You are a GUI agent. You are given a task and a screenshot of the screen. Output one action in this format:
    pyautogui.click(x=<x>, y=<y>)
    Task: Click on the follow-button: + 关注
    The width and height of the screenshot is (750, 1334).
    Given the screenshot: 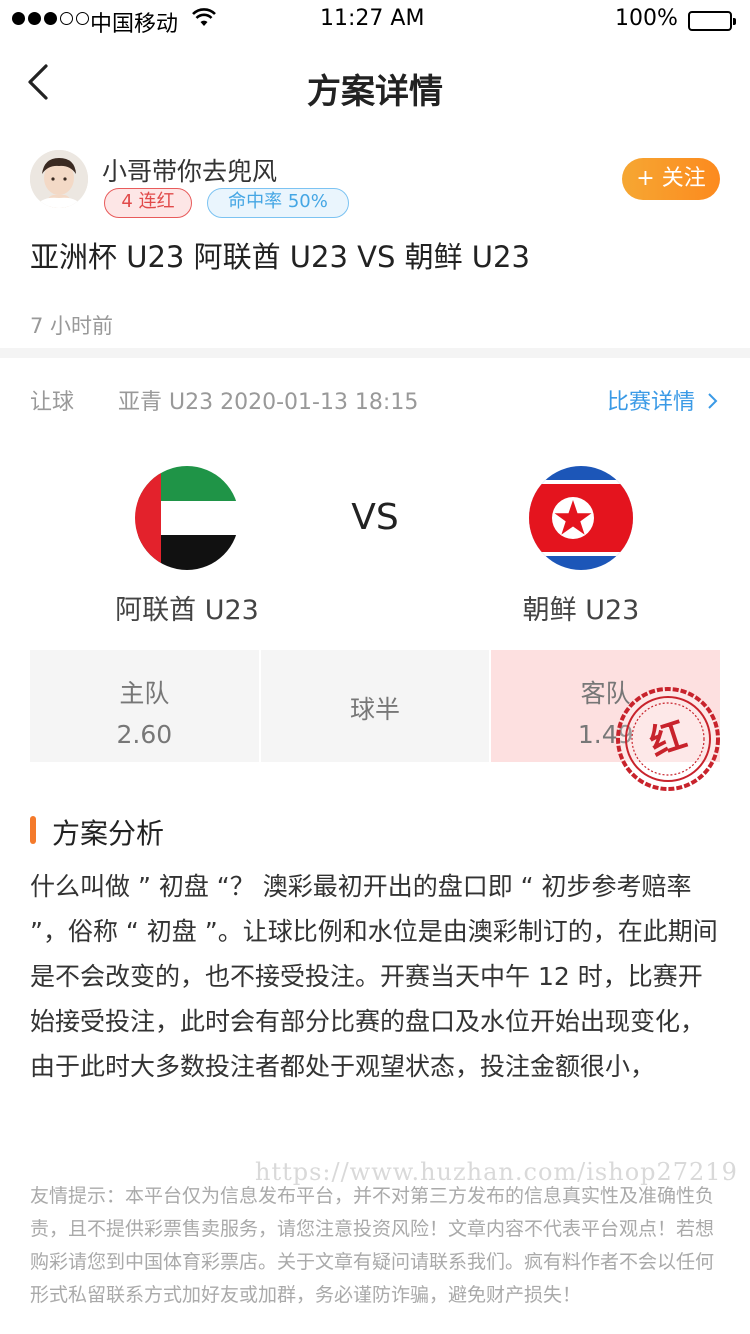 What is the action you would take?
    pyautogui.click(x=671, y=179)
    